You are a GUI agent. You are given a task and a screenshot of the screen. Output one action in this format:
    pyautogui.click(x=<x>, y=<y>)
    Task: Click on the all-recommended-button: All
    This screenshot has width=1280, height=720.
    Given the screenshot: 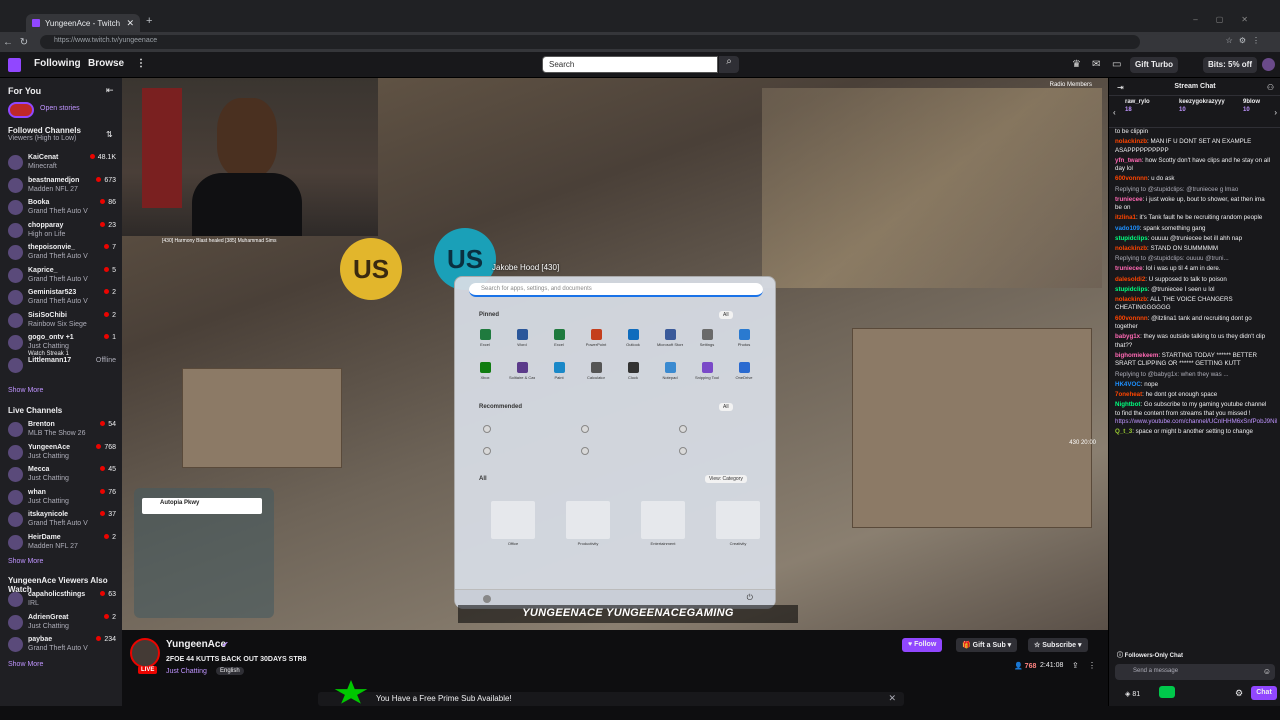 What is the action you would take?
    pyautogui.click(x=726, y=407)
    